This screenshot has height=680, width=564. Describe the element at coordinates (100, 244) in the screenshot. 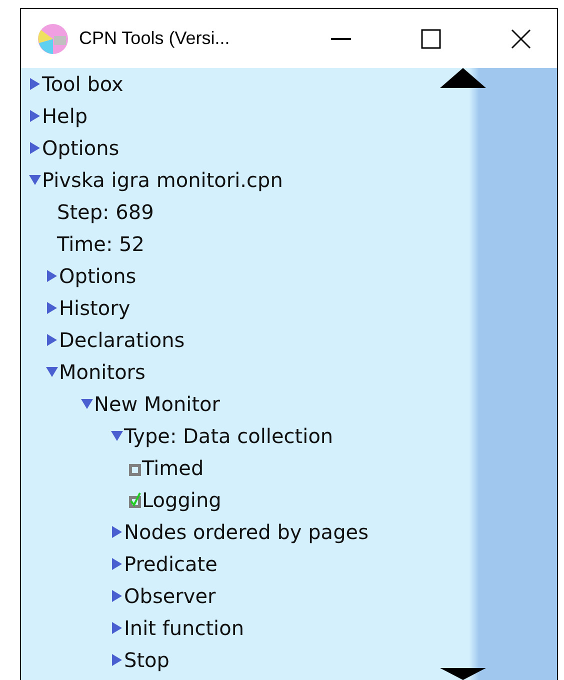

I see `tree-item-label: Time: 52` at that location.